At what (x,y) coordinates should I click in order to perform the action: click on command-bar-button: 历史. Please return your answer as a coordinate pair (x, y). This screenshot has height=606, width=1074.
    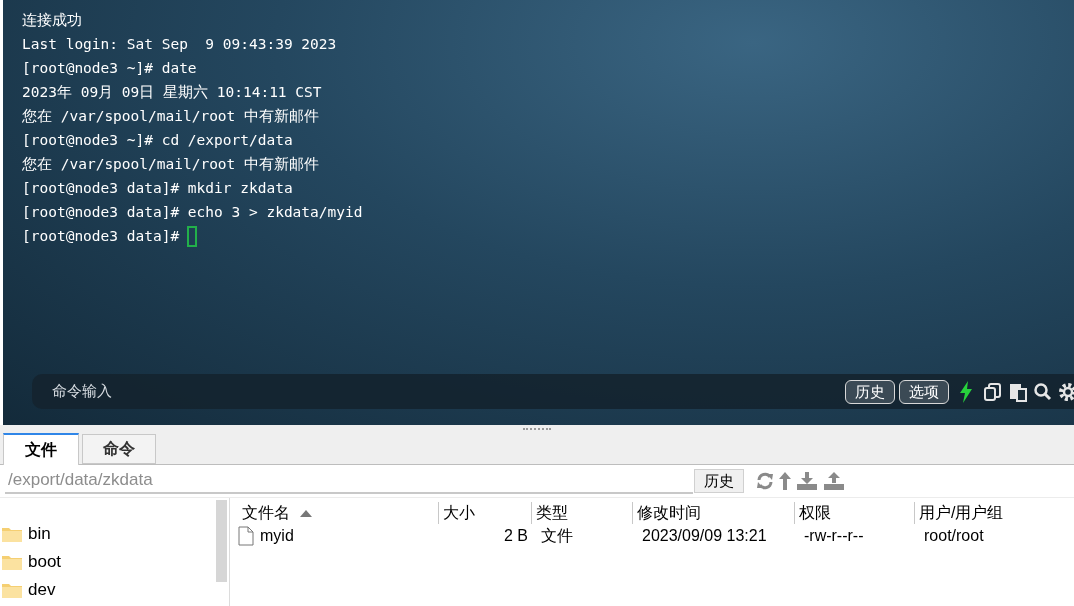
    Looking at the image, I should click on (870, 391).